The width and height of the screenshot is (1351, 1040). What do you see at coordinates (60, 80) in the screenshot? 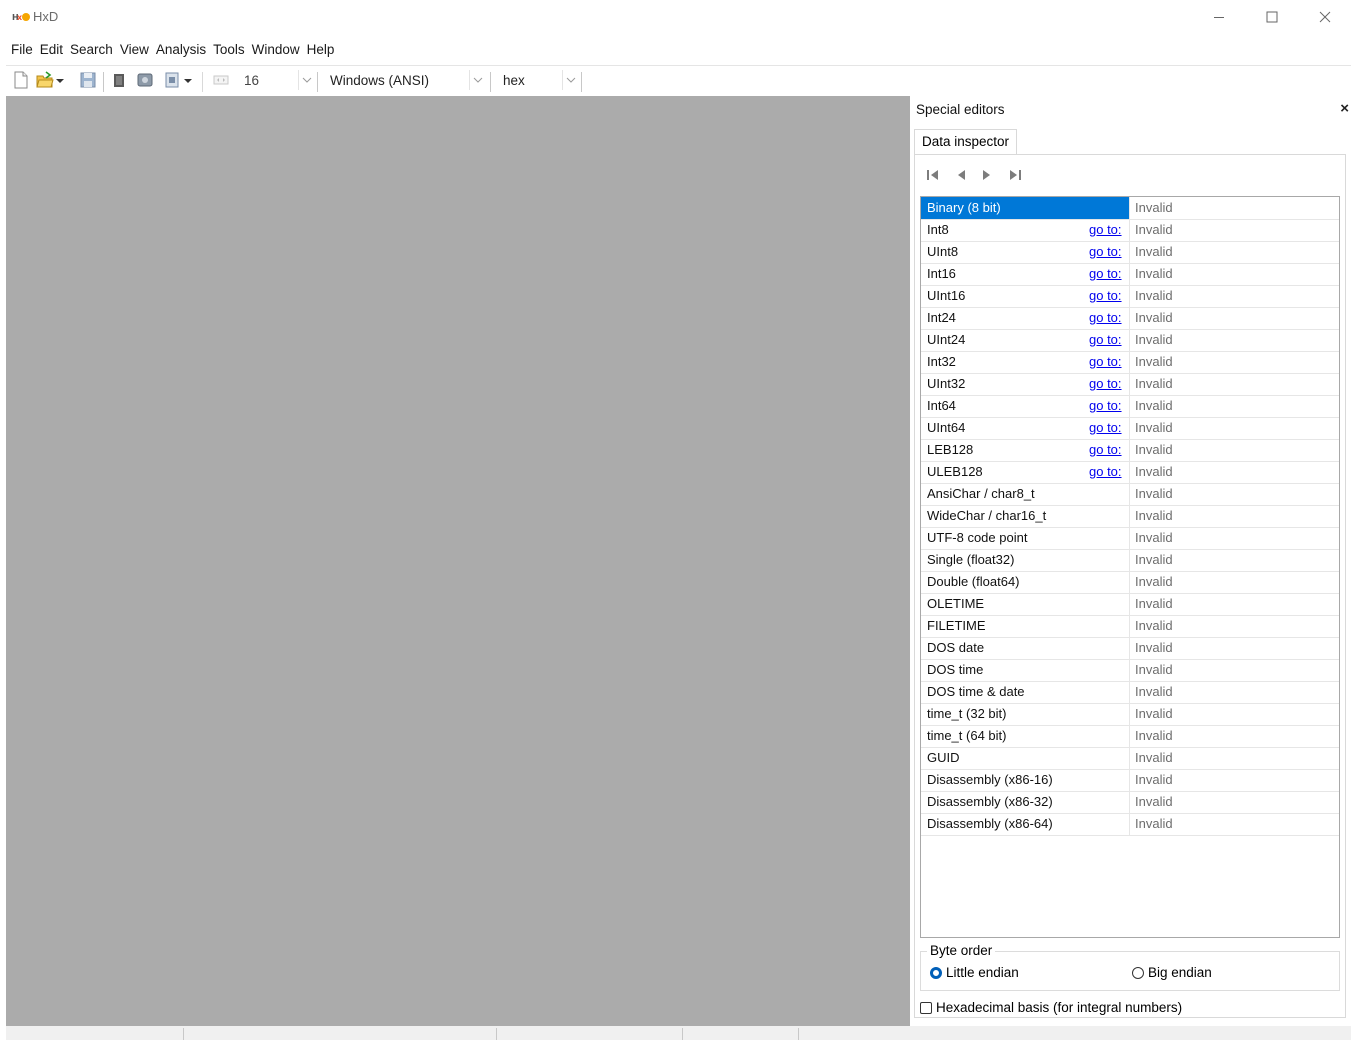
I see `open-dropdown-icon` at bounding box center [60, 80].